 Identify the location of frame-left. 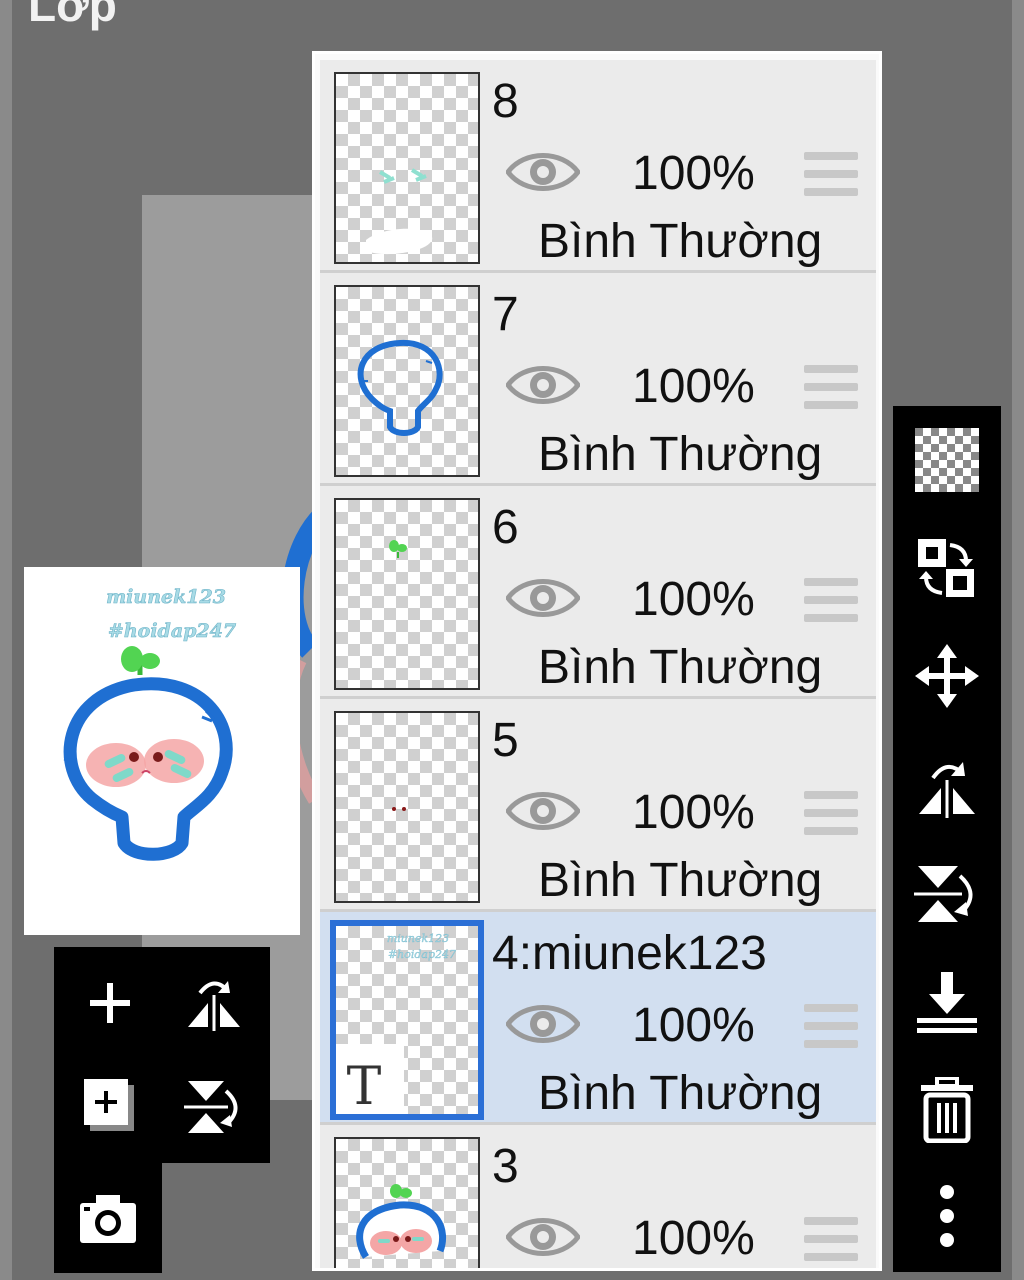
(6, 640).